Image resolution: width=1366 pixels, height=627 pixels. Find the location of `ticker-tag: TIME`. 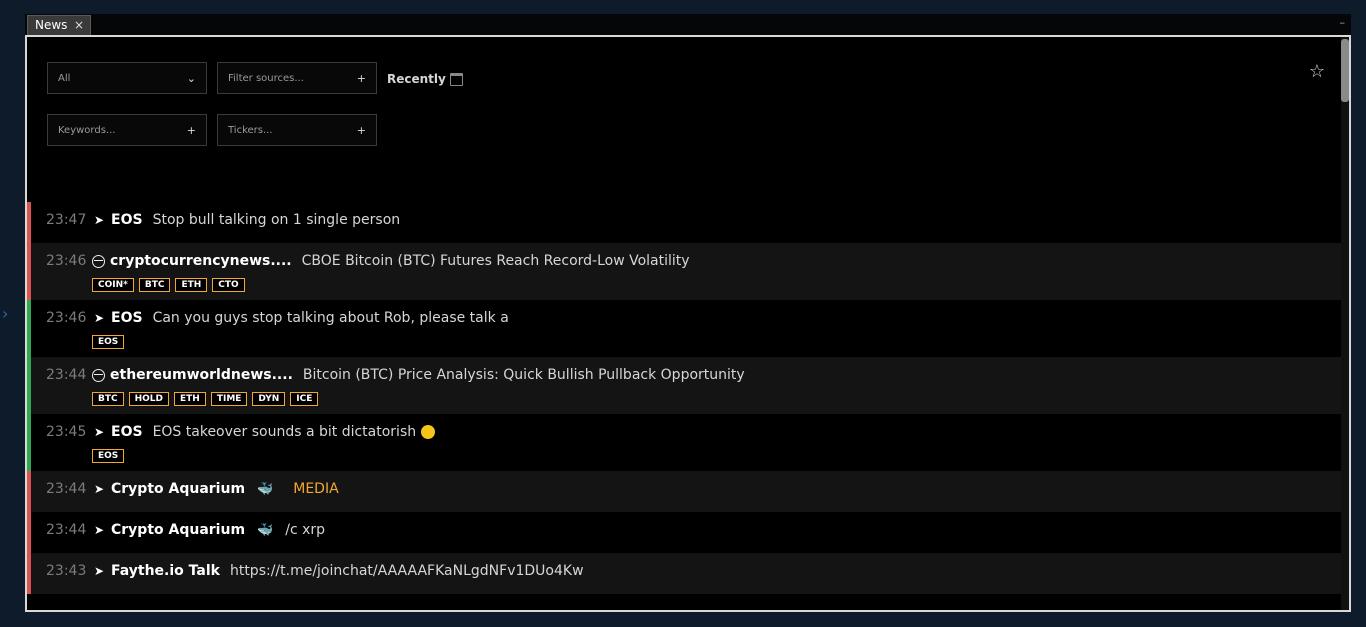

ticker-tag: TIME is located at coordinates (229, 399).